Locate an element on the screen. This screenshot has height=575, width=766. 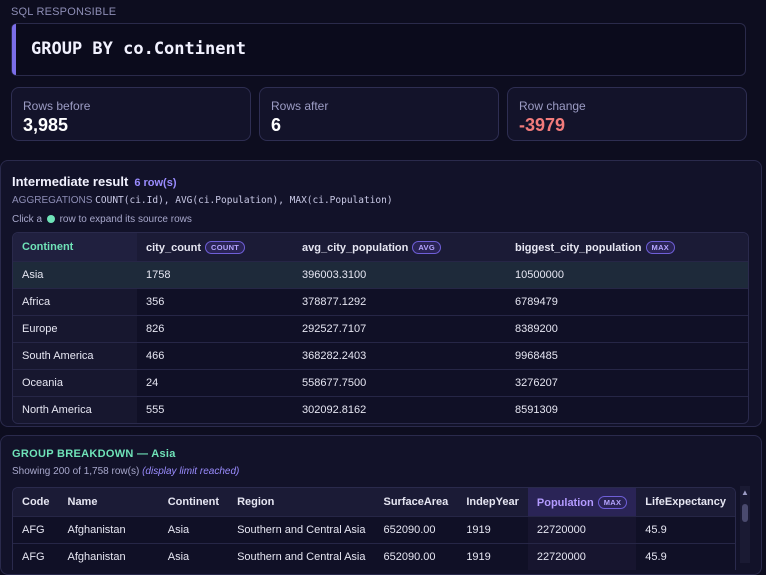
table-row: North America 555 302092.8162 8591309 is located at coordinates (380, 409).